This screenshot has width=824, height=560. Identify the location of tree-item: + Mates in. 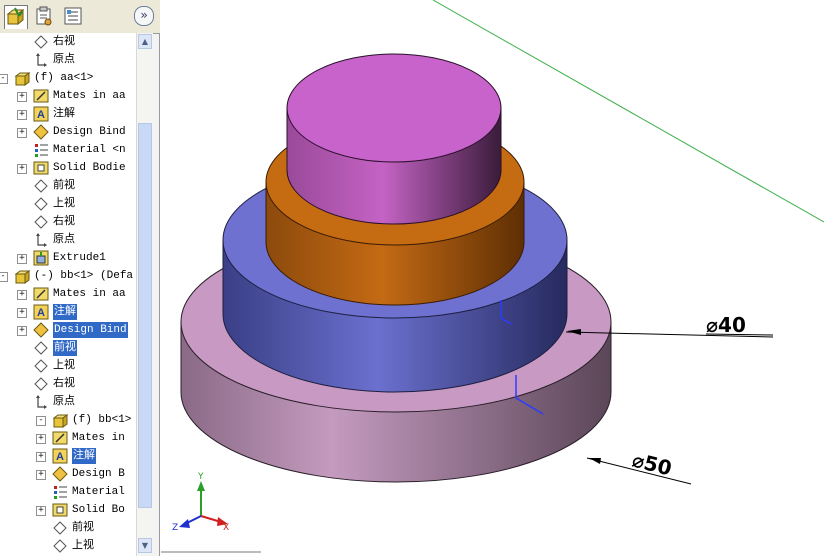
(69, 438).